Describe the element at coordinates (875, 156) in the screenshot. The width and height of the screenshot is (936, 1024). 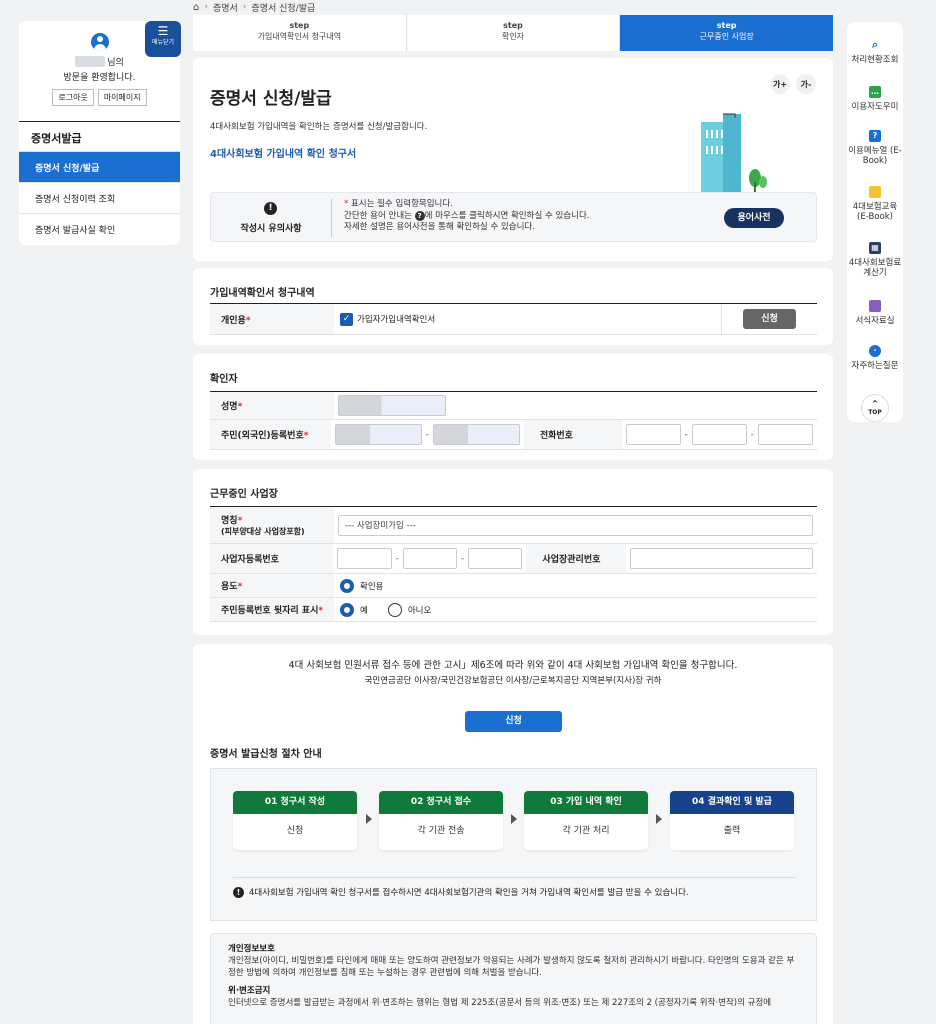
I see `quick-item-label: 이용메뉴얼 (E-Book)` at that location.